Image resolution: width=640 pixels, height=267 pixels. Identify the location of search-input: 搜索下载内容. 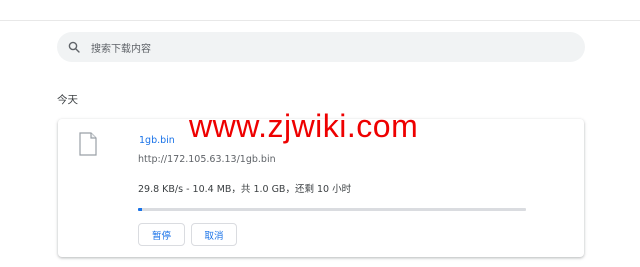
(121, 47).